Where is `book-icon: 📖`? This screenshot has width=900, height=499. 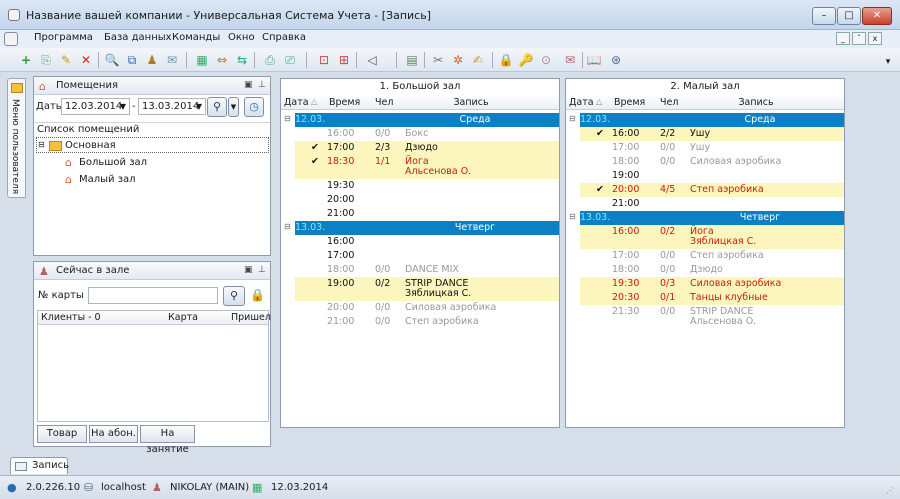 book-icon: 📖 is located at coordinates (594, 60).